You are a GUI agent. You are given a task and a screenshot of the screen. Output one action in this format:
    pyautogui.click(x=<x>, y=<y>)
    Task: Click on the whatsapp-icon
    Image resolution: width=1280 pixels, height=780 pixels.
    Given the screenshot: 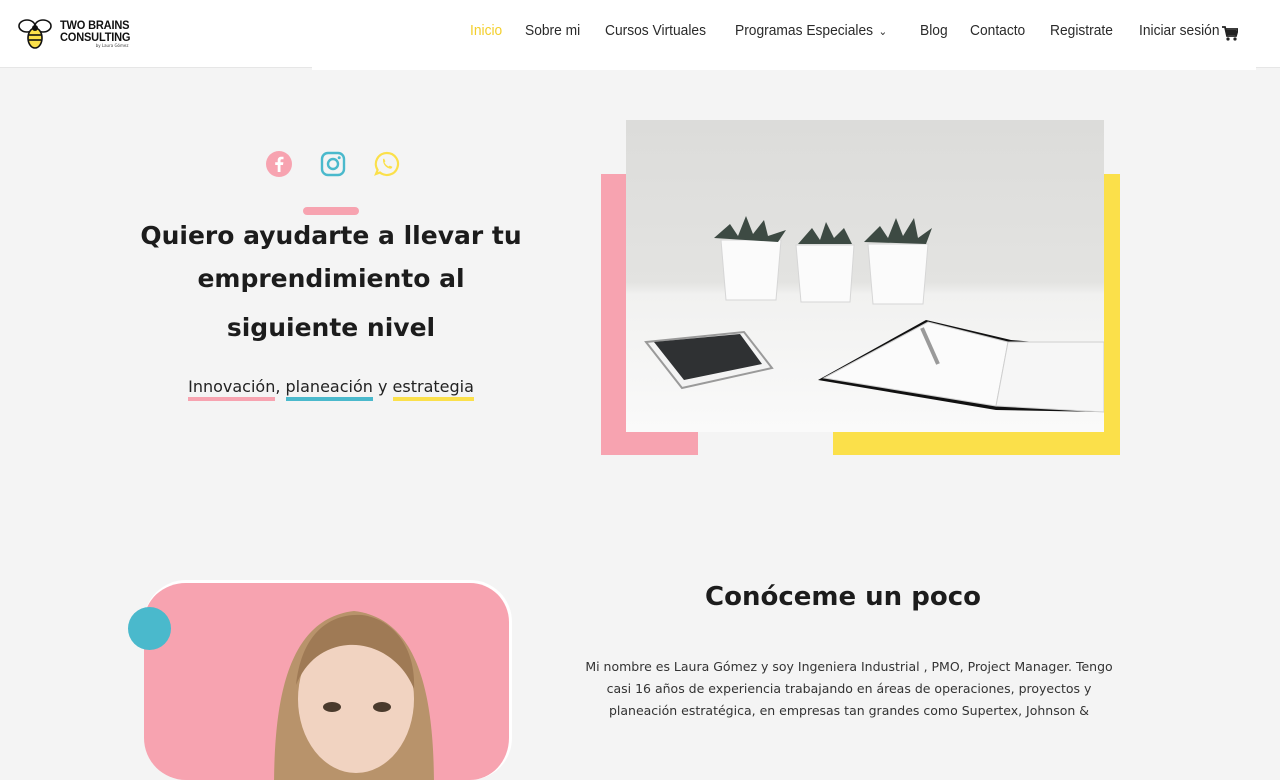 What is the action you would take?
    pyautogui.click(x=387, y=164)
    